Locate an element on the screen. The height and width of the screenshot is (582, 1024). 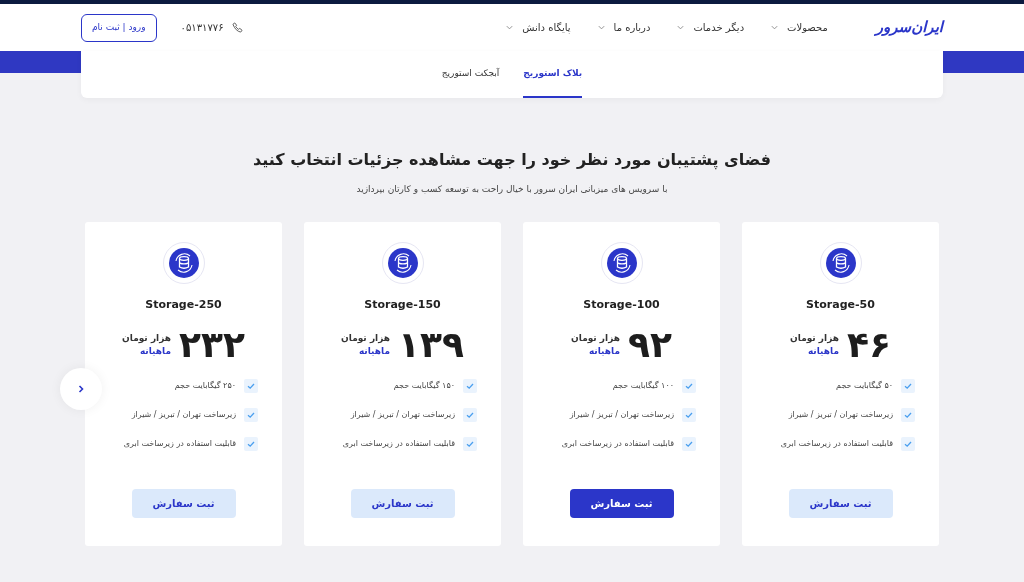
plan-price: ۲۳۲ is located at coordinates (212, 345).